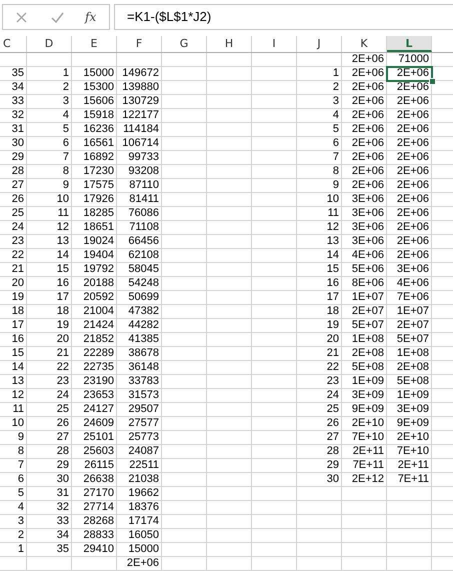 This screenshot has width=453, height=571. I want to click on table-cell-text: 33783, so click(143, 381).